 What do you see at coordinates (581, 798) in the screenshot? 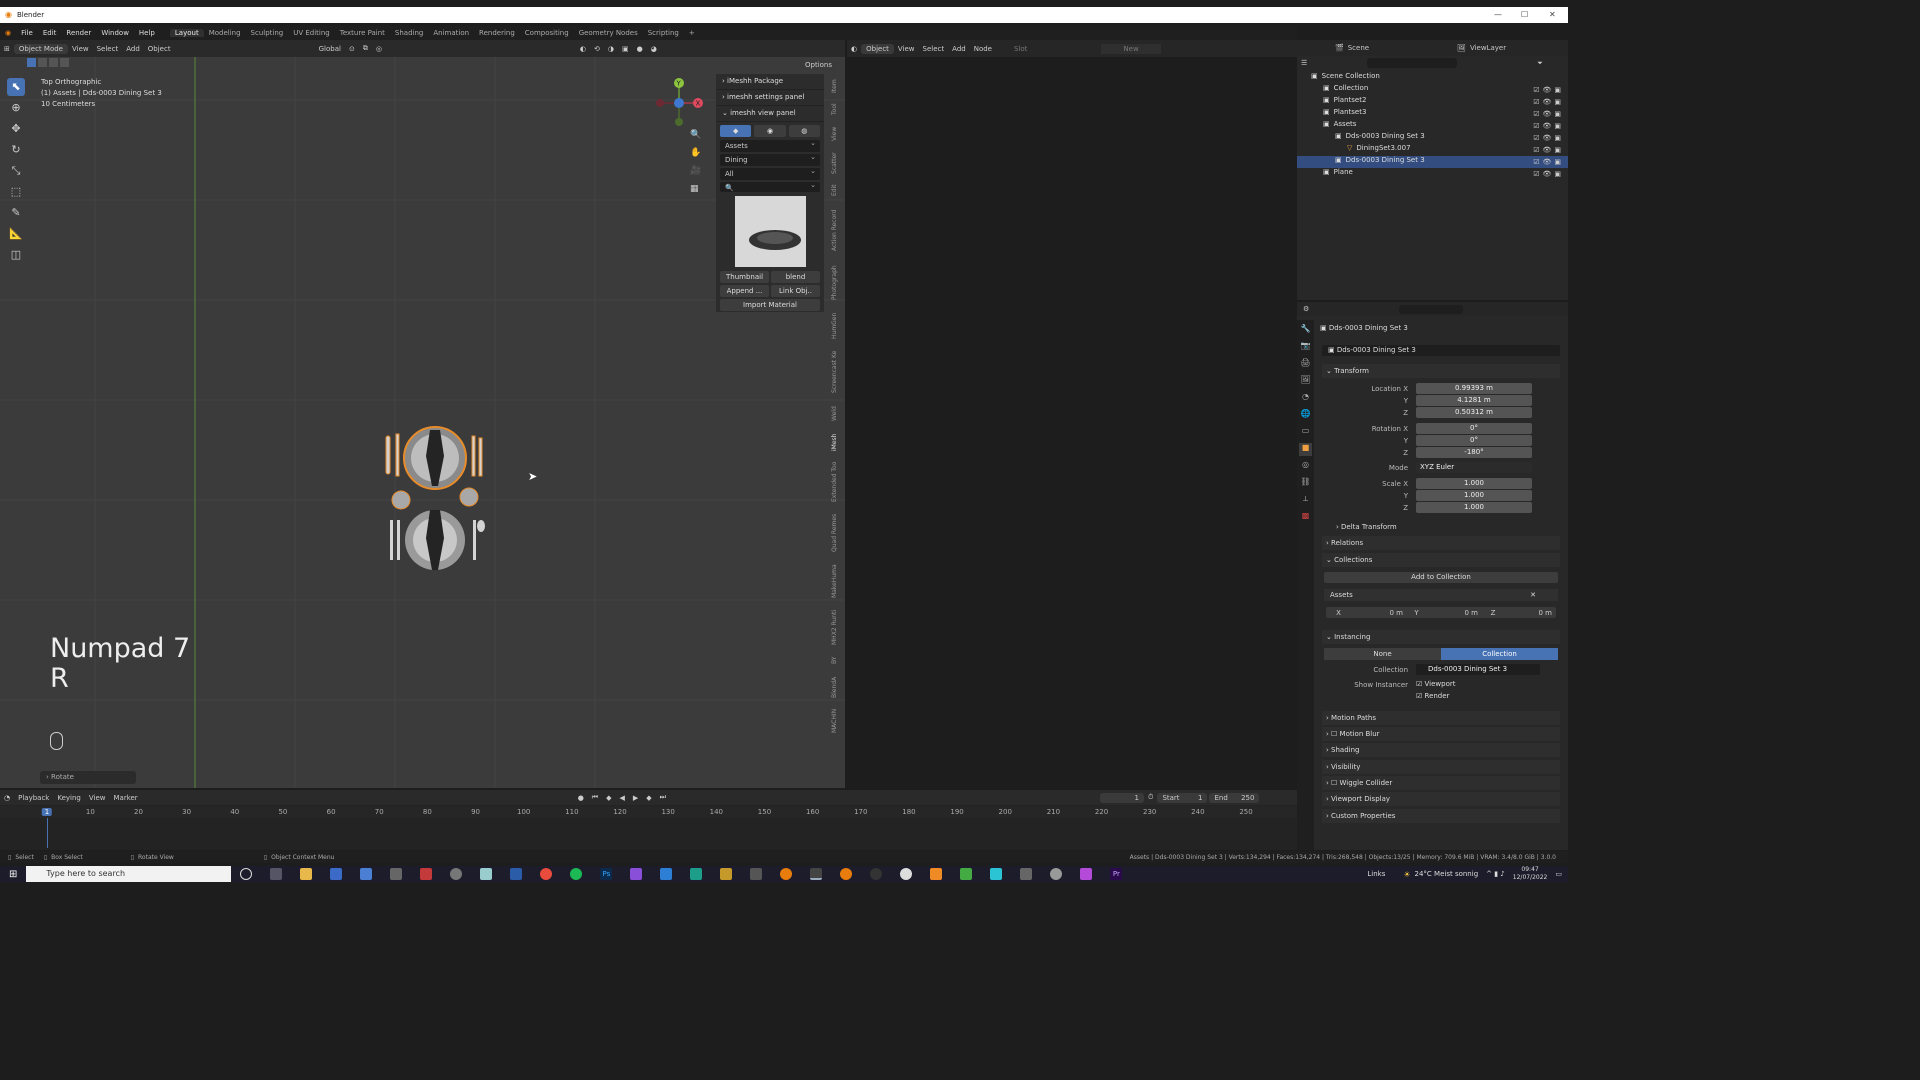
I see `record-icon: ●` at bounding box center [581, 798].